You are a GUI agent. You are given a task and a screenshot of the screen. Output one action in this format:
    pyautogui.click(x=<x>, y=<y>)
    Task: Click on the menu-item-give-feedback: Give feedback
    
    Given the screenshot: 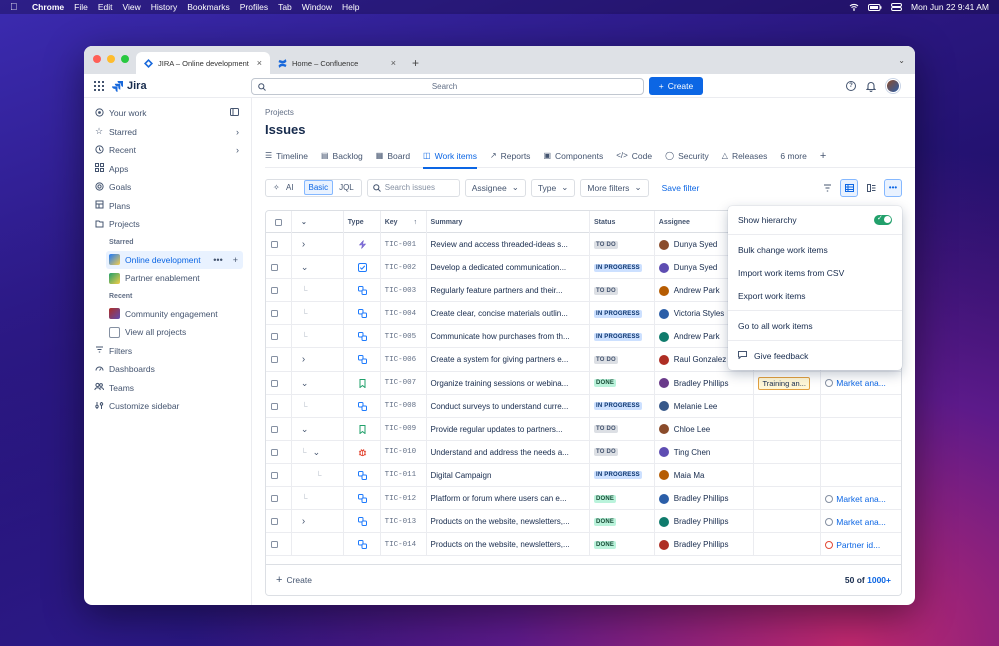 What is the action you would take?
    pyautogui.click(x=815, y=355)
    